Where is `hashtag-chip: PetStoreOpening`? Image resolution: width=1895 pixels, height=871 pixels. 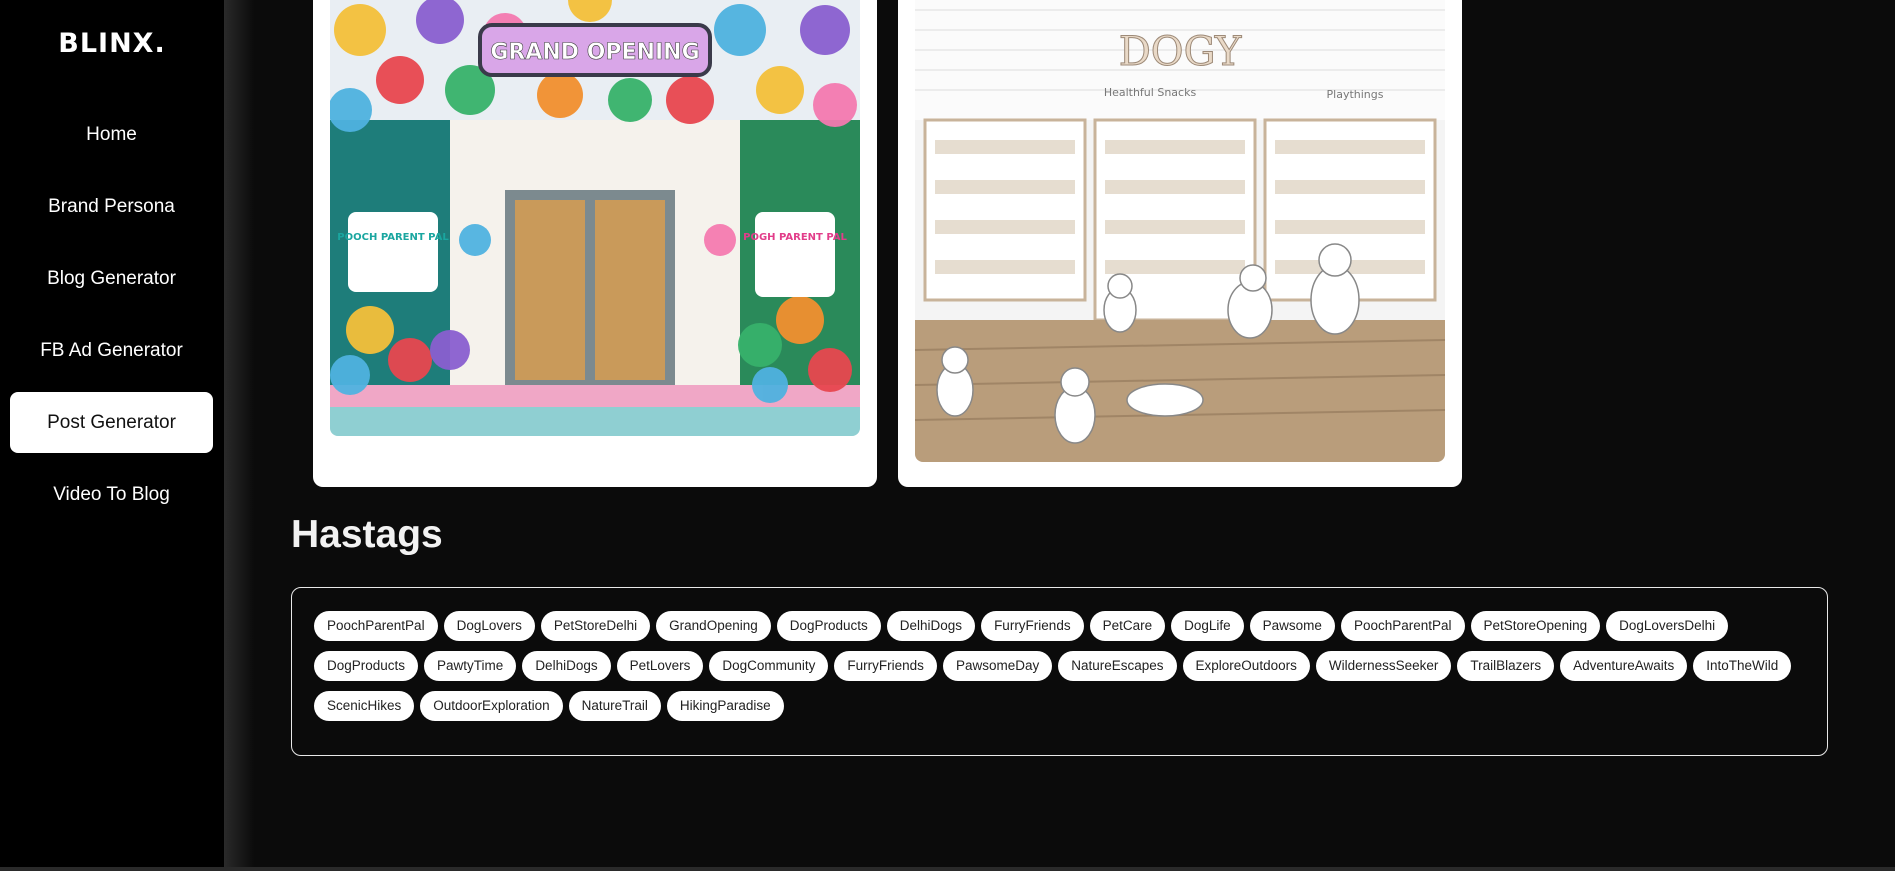 hashtag-chip: PetStoreOpening is located at coordinates (1535, 626).